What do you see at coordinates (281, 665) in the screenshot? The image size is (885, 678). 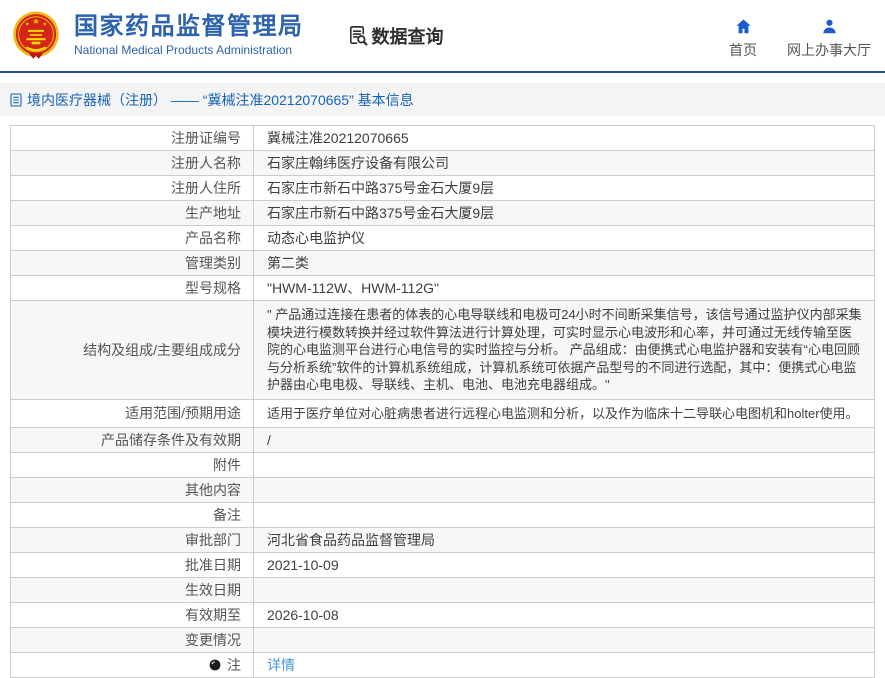 I see `detail-link: 详情` at bounding box center [281, 665].